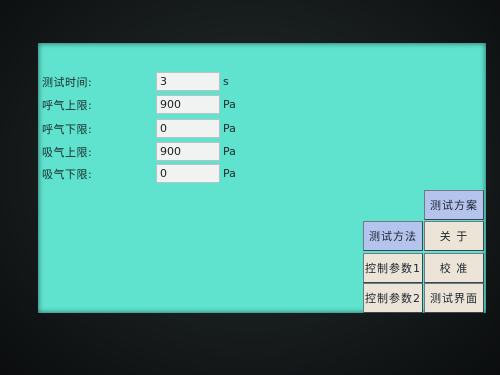  Describe the element at coordinates (67, 152) in the screenshot. I see `inhale-upper-label: 吸气上限:` at that location.